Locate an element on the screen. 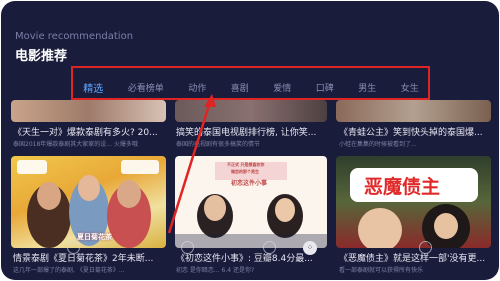 Image resolution: width=500 pixels, height=281 pixels. annotation-arrow is located at coordinates (191, 164).